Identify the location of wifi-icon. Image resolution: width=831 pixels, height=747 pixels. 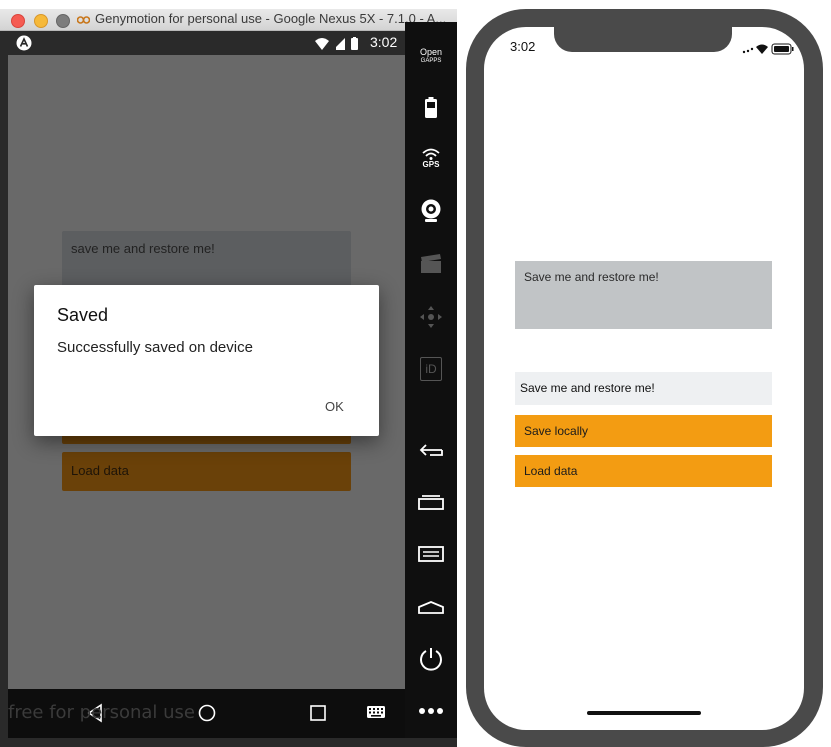
(322, 44).